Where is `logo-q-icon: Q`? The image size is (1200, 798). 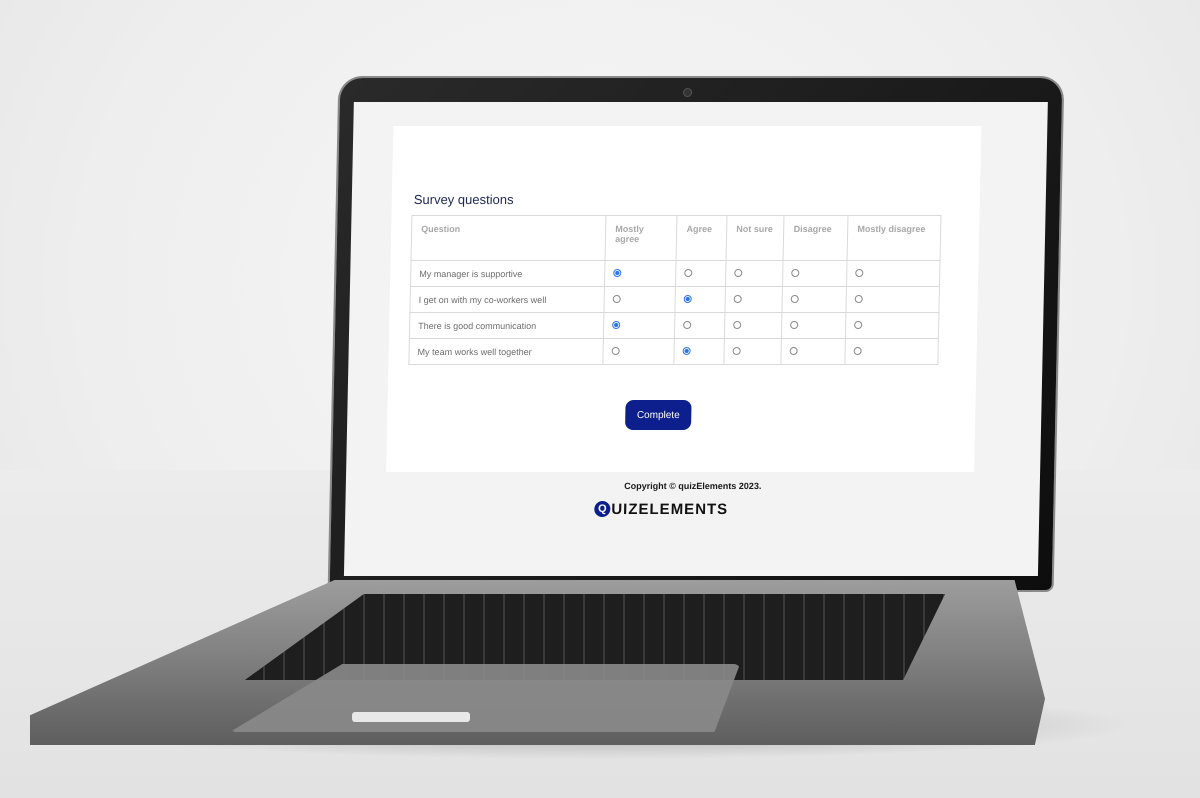 logo-q-icon: Q is located at coordinates (602, 509).